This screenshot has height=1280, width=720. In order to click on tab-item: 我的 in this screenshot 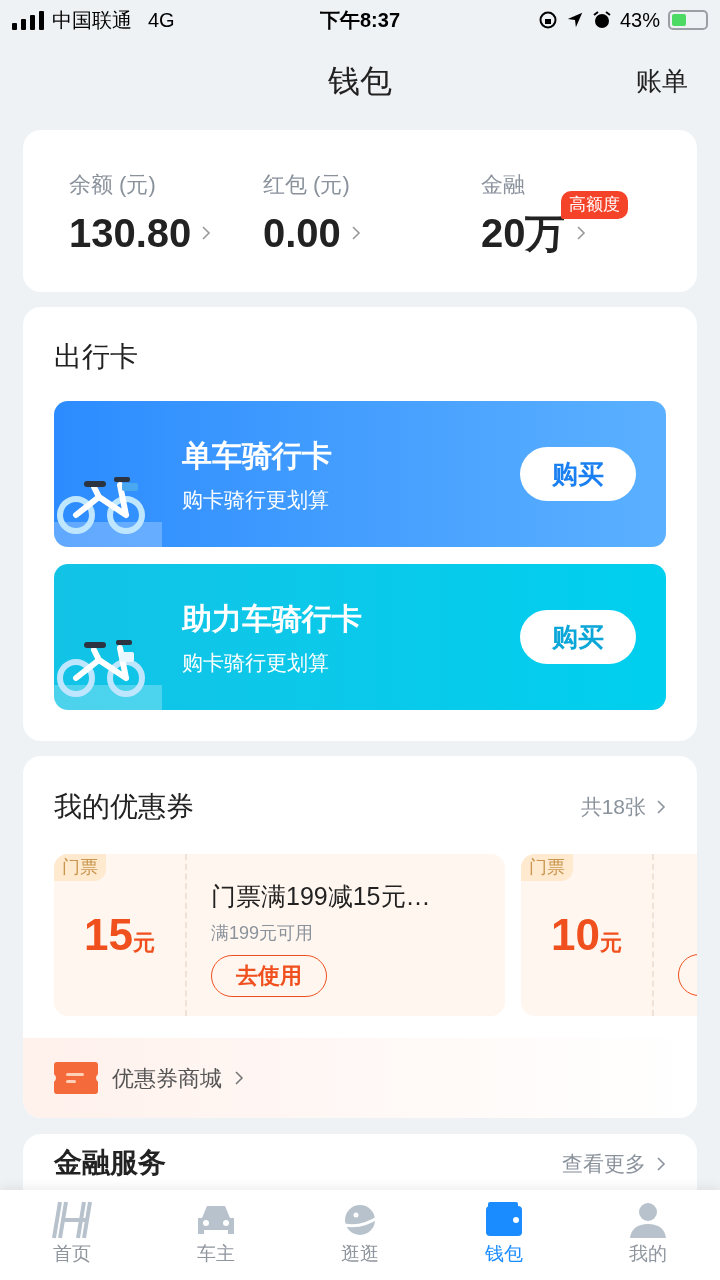, I will do `click(648, 1235)`.